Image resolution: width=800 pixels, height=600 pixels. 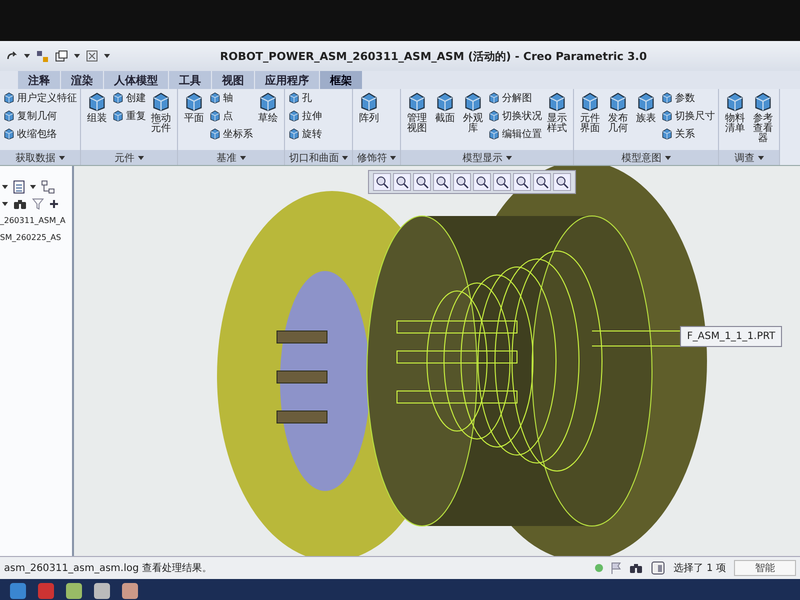 What do you see at coordinates (699, 568) in the screenshot?
I see `selection-count: 选择了 1 项` at bounding box center [699, 568].